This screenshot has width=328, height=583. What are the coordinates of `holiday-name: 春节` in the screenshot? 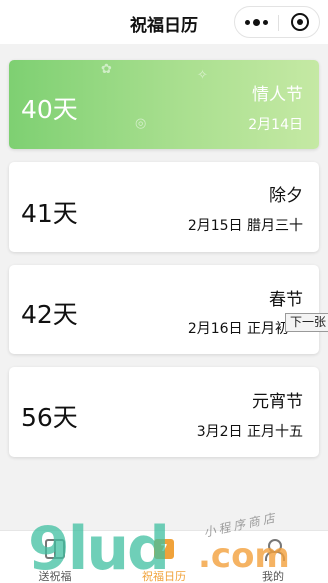 It's located at (286, 300).